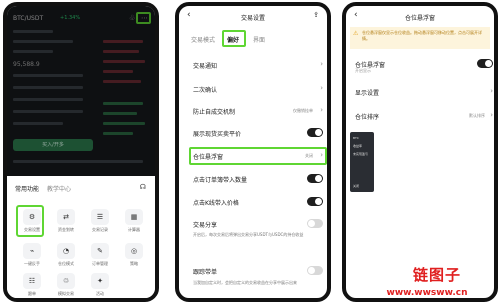 The width and height of the screenshot is (503, 304). Describe the element at coordinates (100, 251) in the screenshot. I see `tile-icon: ✎` at that location.